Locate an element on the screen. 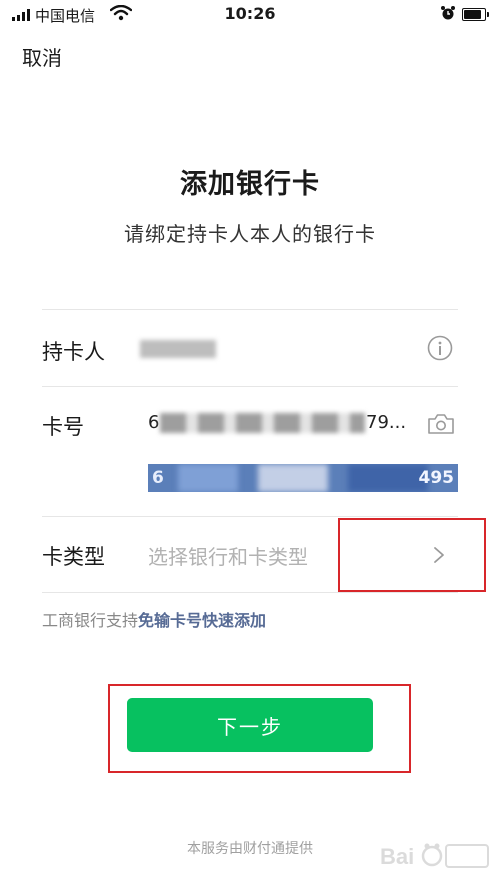 The image size is (500, 889). info-icon is located at coordinates (440, 348).